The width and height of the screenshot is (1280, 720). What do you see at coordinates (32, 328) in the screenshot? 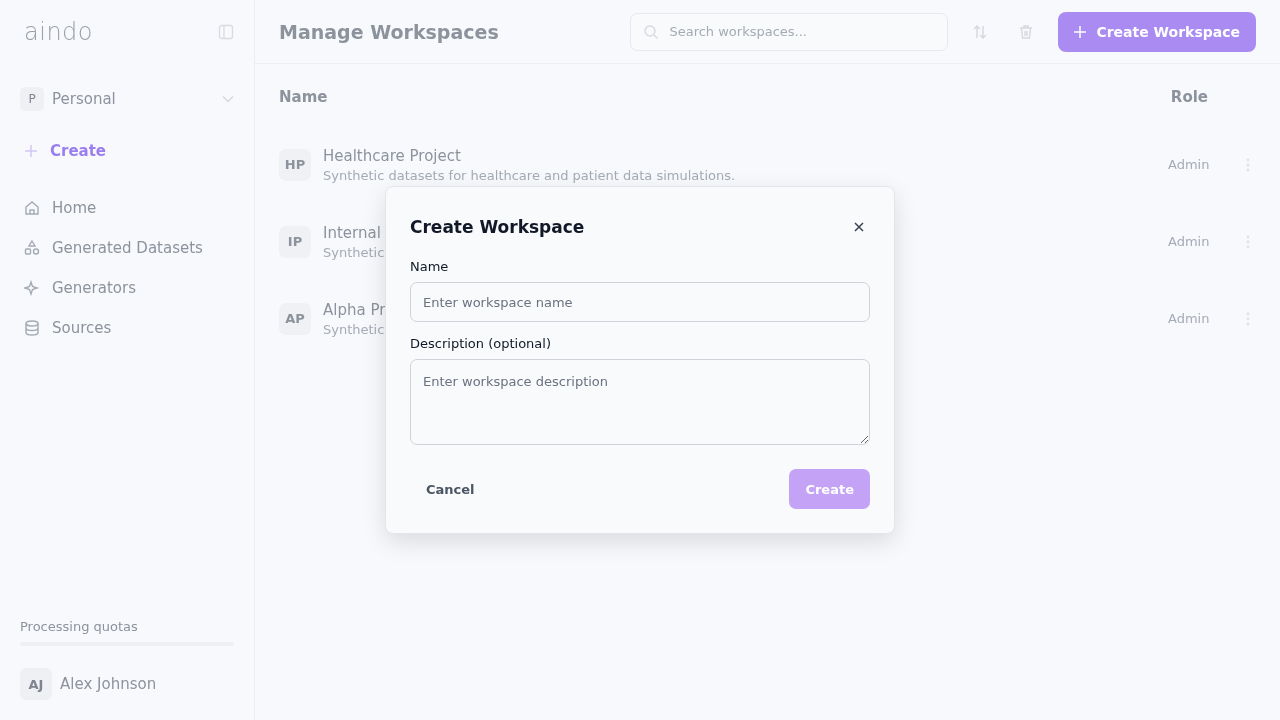
I see `database-icon` at bounding box center [32, 328].